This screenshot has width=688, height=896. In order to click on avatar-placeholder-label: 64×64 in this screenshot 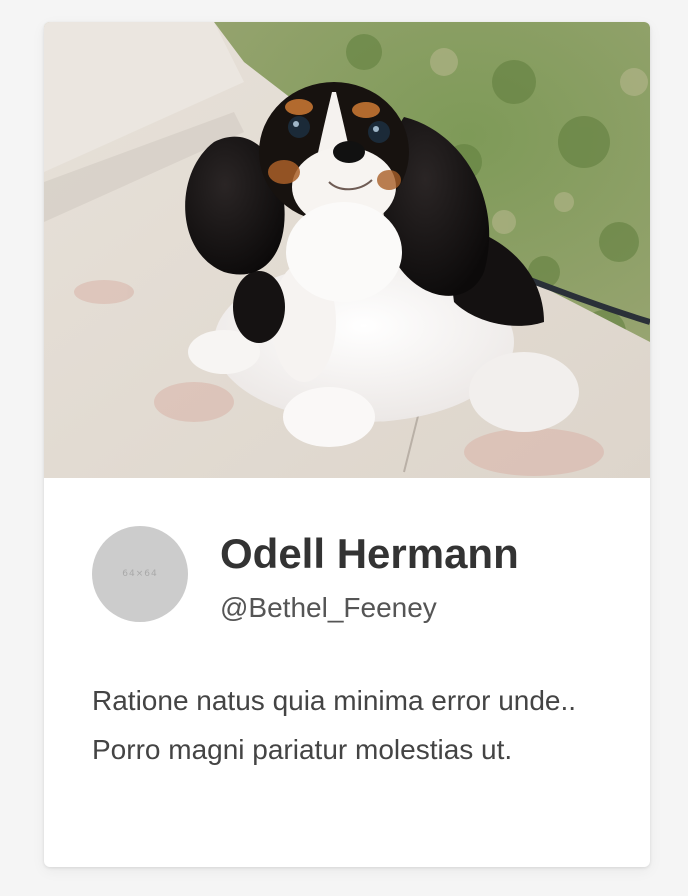, I will do `click(140, 574)`.